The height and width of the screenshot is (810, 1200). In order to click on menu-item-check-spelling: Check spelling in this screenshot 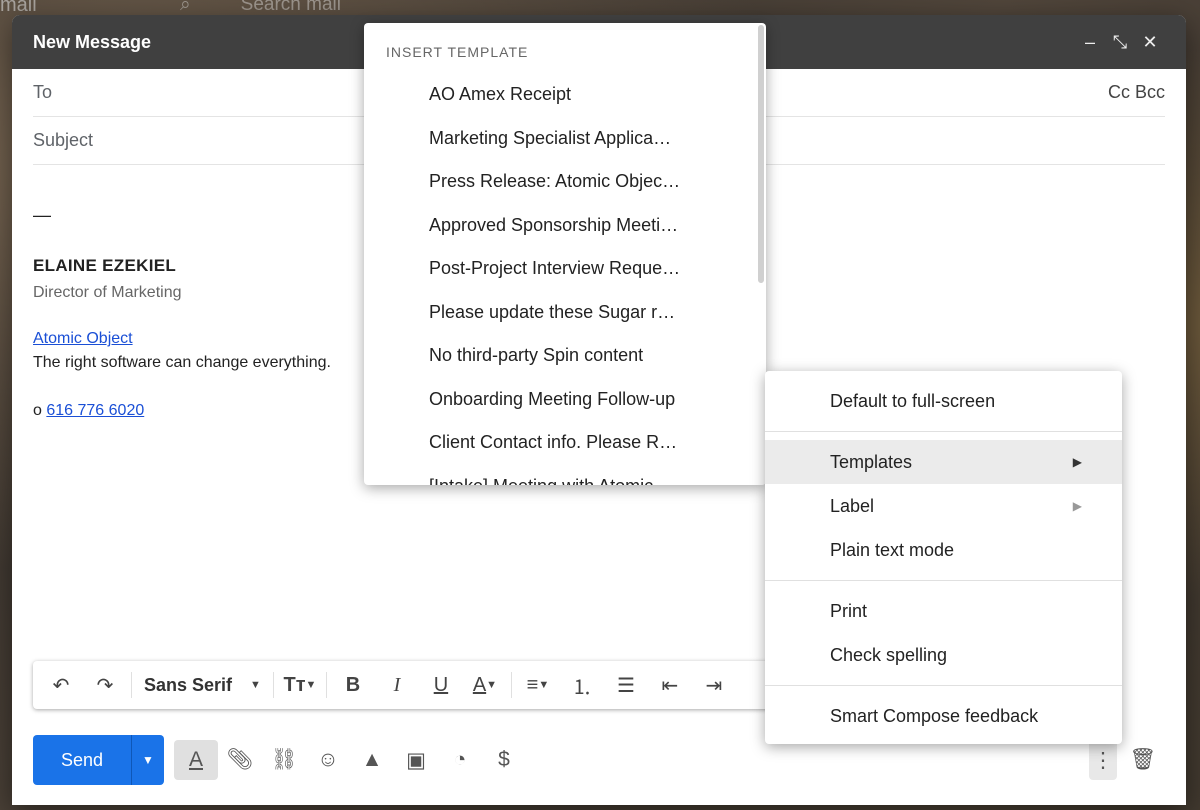, I will do `click(943, 655)`.